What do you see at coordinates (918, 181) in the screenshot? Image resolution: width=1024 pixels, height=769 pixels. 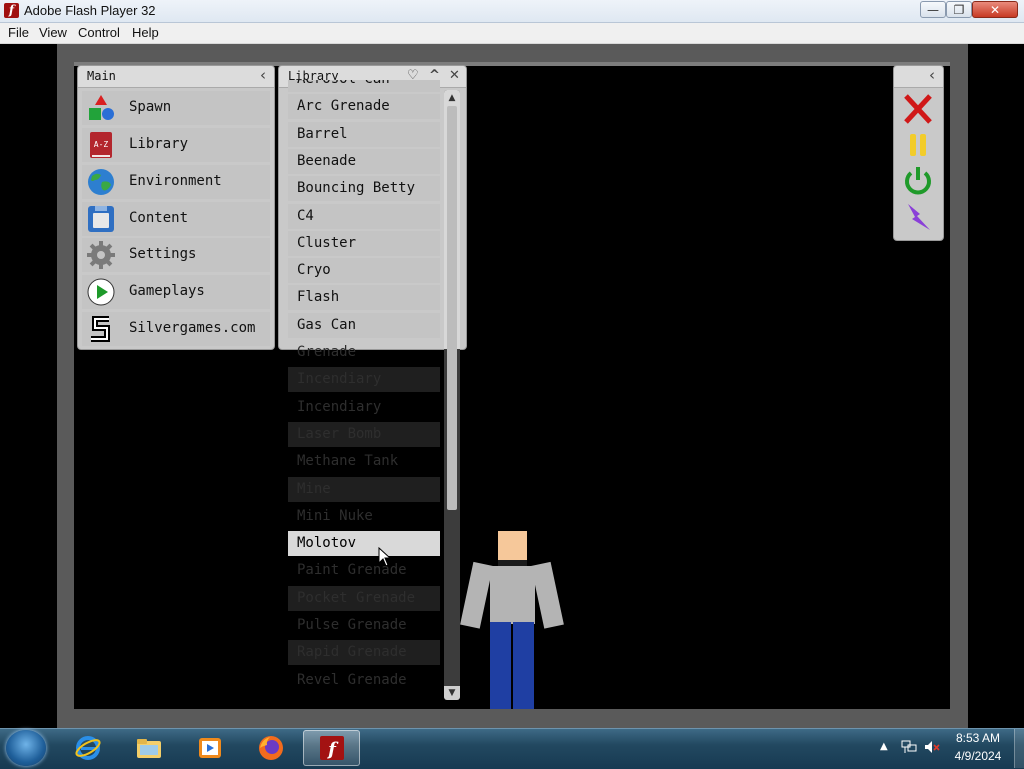 I see `power-icon` at bounding box center [918, 181].